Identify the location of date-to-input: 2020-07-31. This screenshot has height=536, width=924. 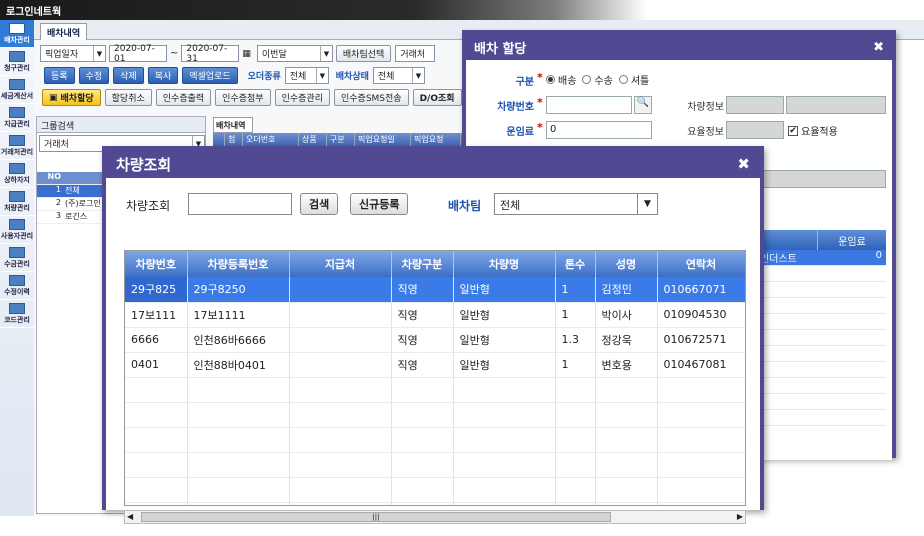
(210, 54).